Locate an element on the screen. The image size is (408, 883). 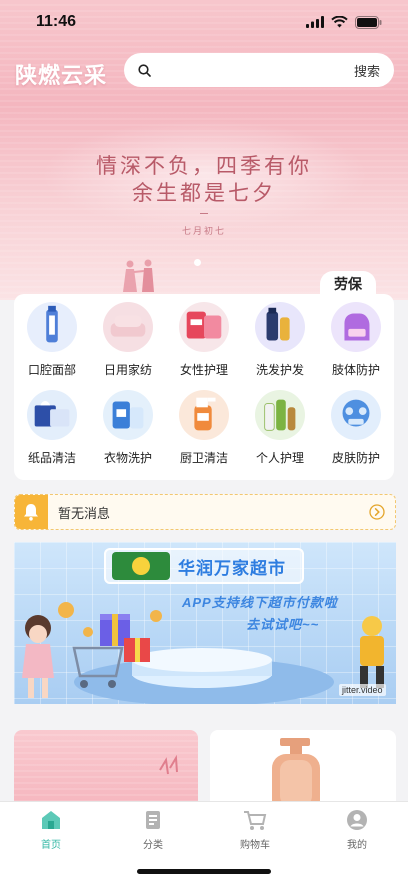
feminine-care-icon is located at coordinates (204, 327).